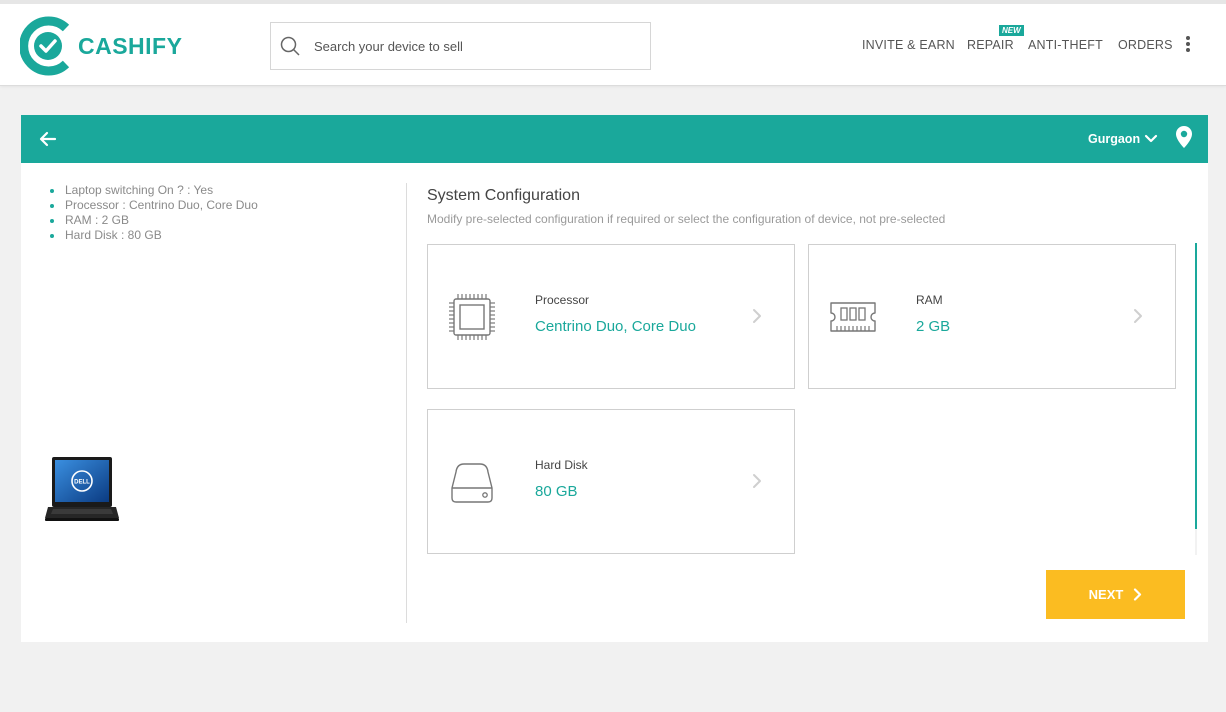 The width and height of the screenshot is (1226, 712). Describe the element at coordinates (45, 46) in the screenshot. I see `cashify-logo-icon` at that location.